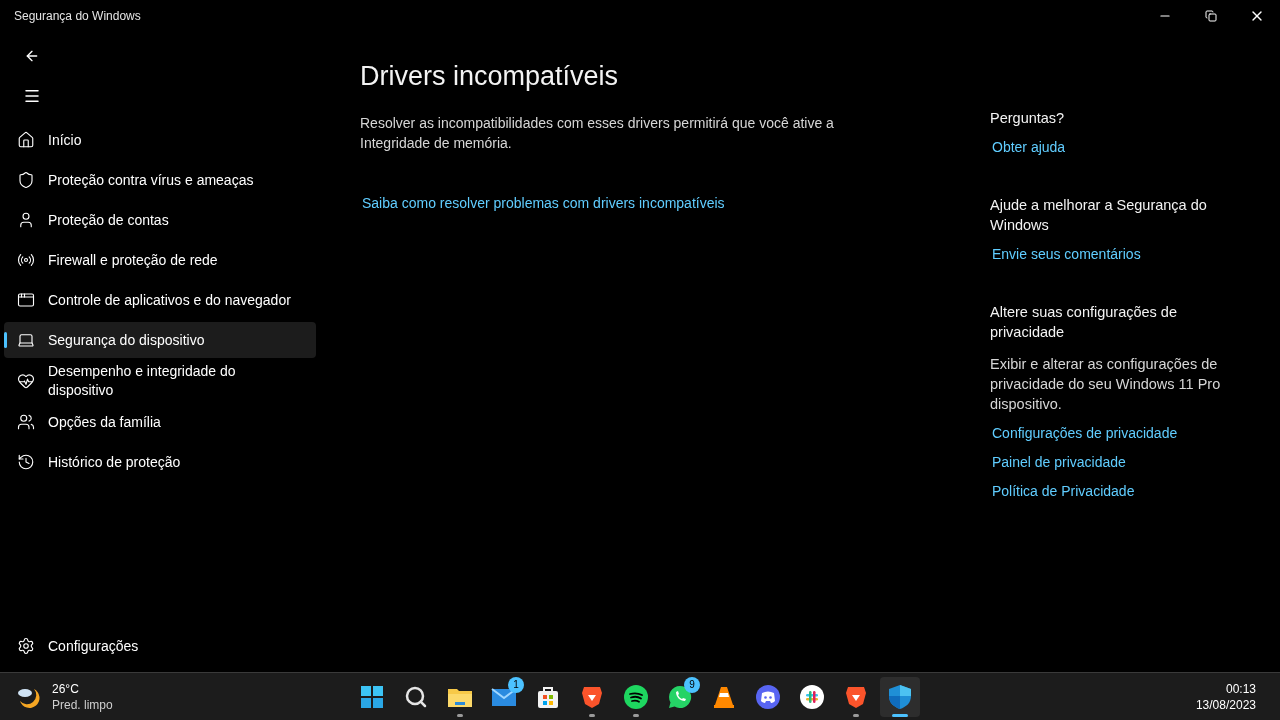  I want to click on page-heading: Drivers incompatíveis, so click(490, 76).